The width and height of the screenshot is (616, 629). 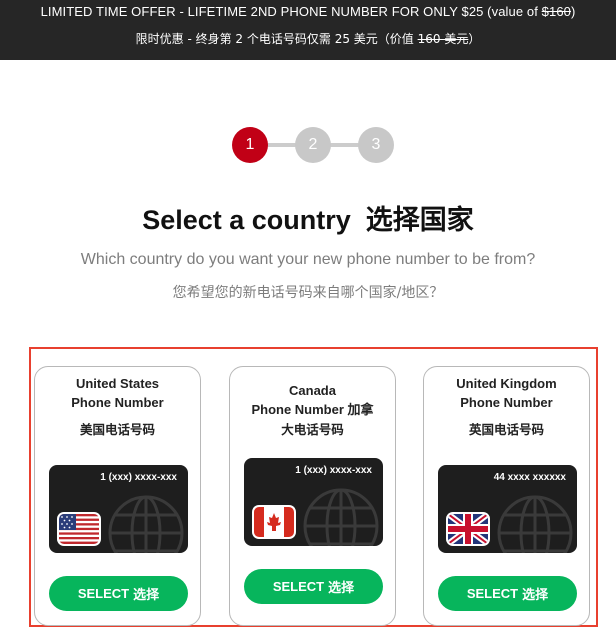 I want to click on select-us-button: SELECT 选择, so click(x=118, y=593).